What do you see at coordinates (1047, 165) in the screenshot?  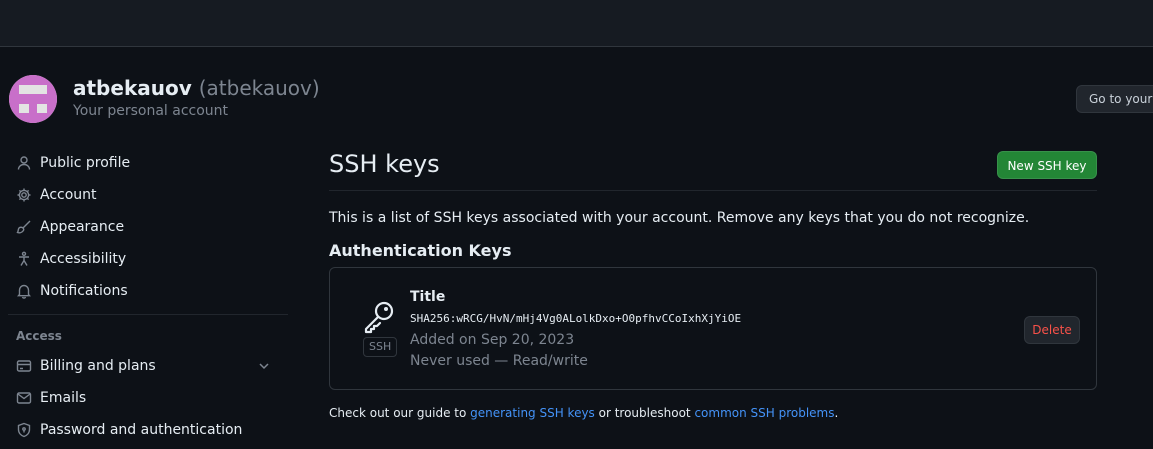 I see `new-ssh-key-button: New SSH key` at bounding box center [1047, 165].